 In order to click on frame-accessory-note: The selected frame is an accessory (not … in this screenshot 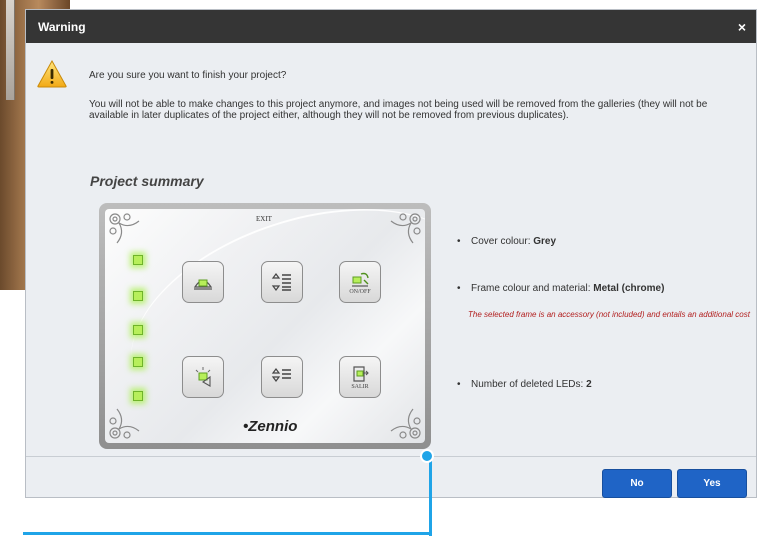, I will do `click(609, 314)`.